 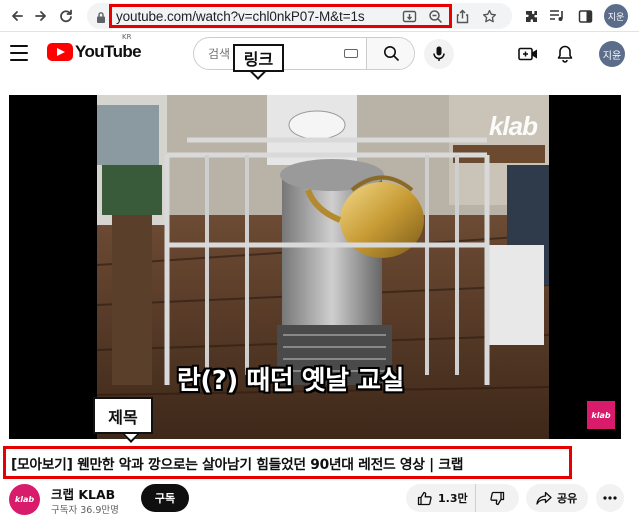 I want to click on more-horizontal-icon, so click(x=610, y=498).